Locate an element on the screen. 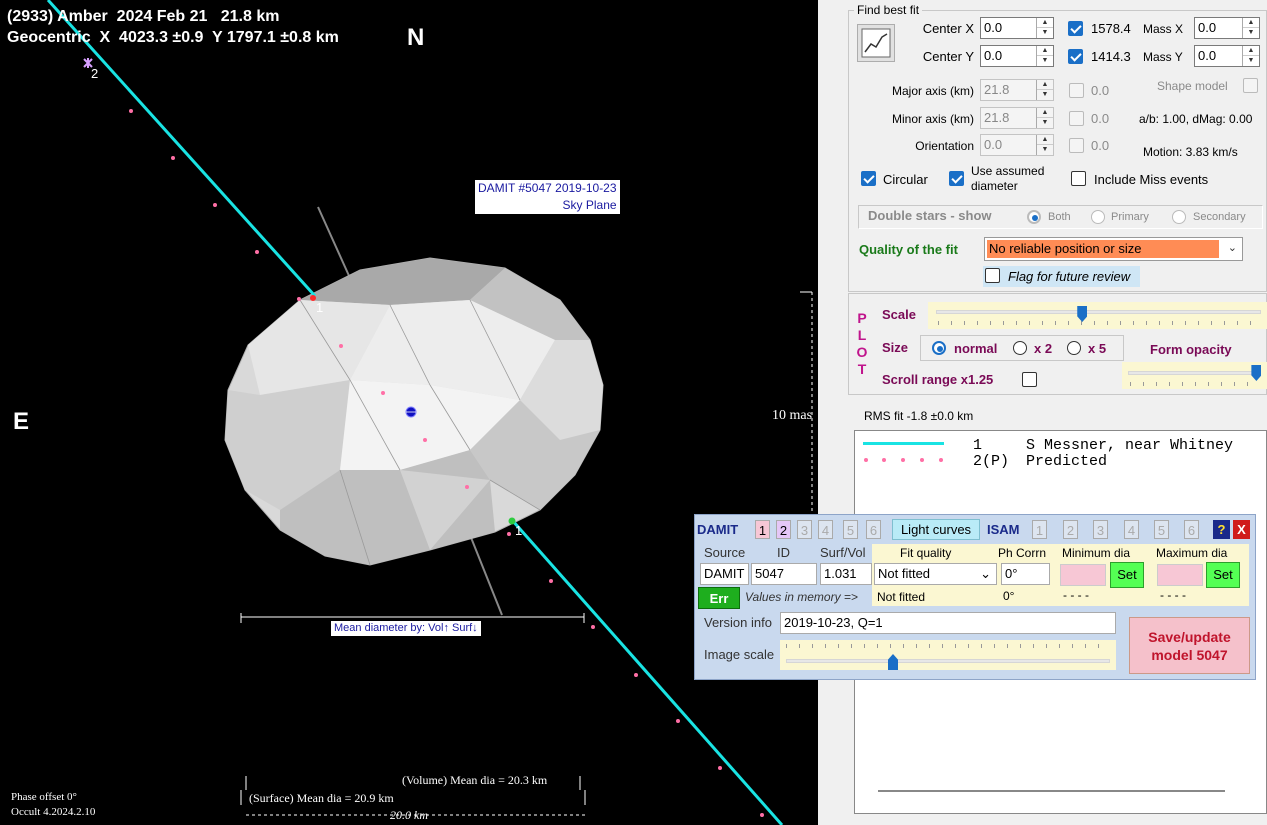 This screenshot has width=1267, height=825. size-label: Size is located at coordinates (895, 347).